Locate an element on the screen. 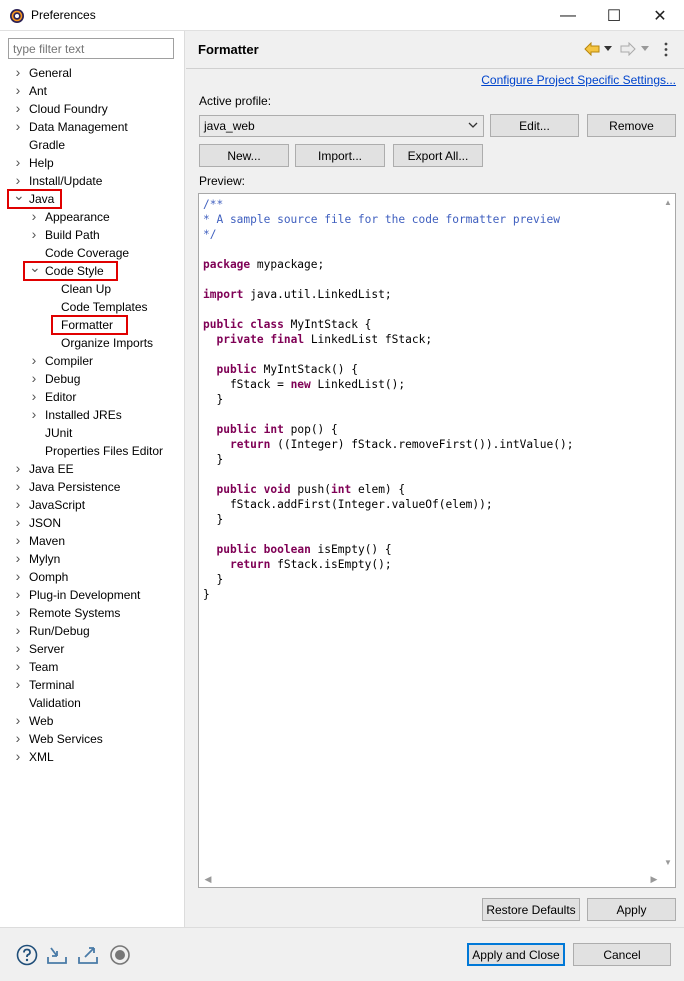 This screenshot has height=981, width=684. import-preferences-icon is located at coordinates (57, 955).